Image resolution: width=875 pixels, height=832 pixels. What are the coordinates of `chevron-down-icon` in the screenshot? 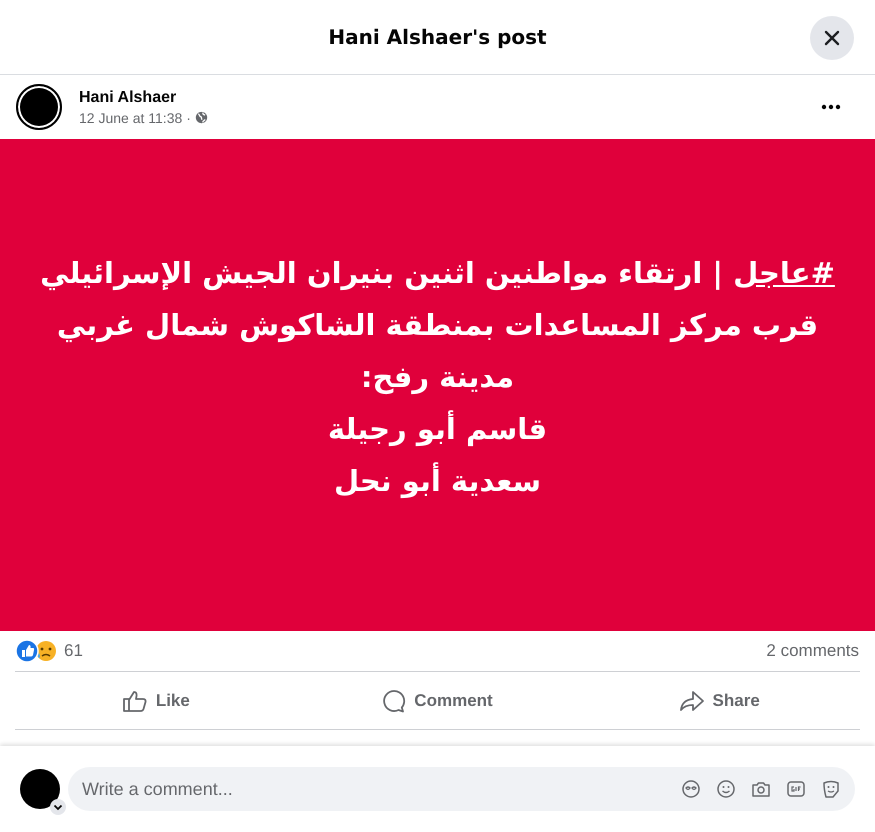 It's located at (58, 807).